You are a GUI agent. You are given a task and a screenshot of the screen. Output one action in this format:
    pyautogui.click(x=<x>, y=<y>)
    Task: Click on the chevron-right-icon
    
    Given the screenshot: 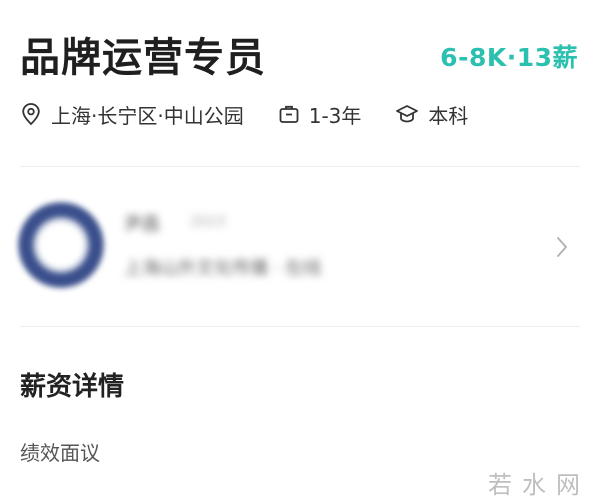 What is the action you would take?
    pyautogui.click(x=562, y=247)
    